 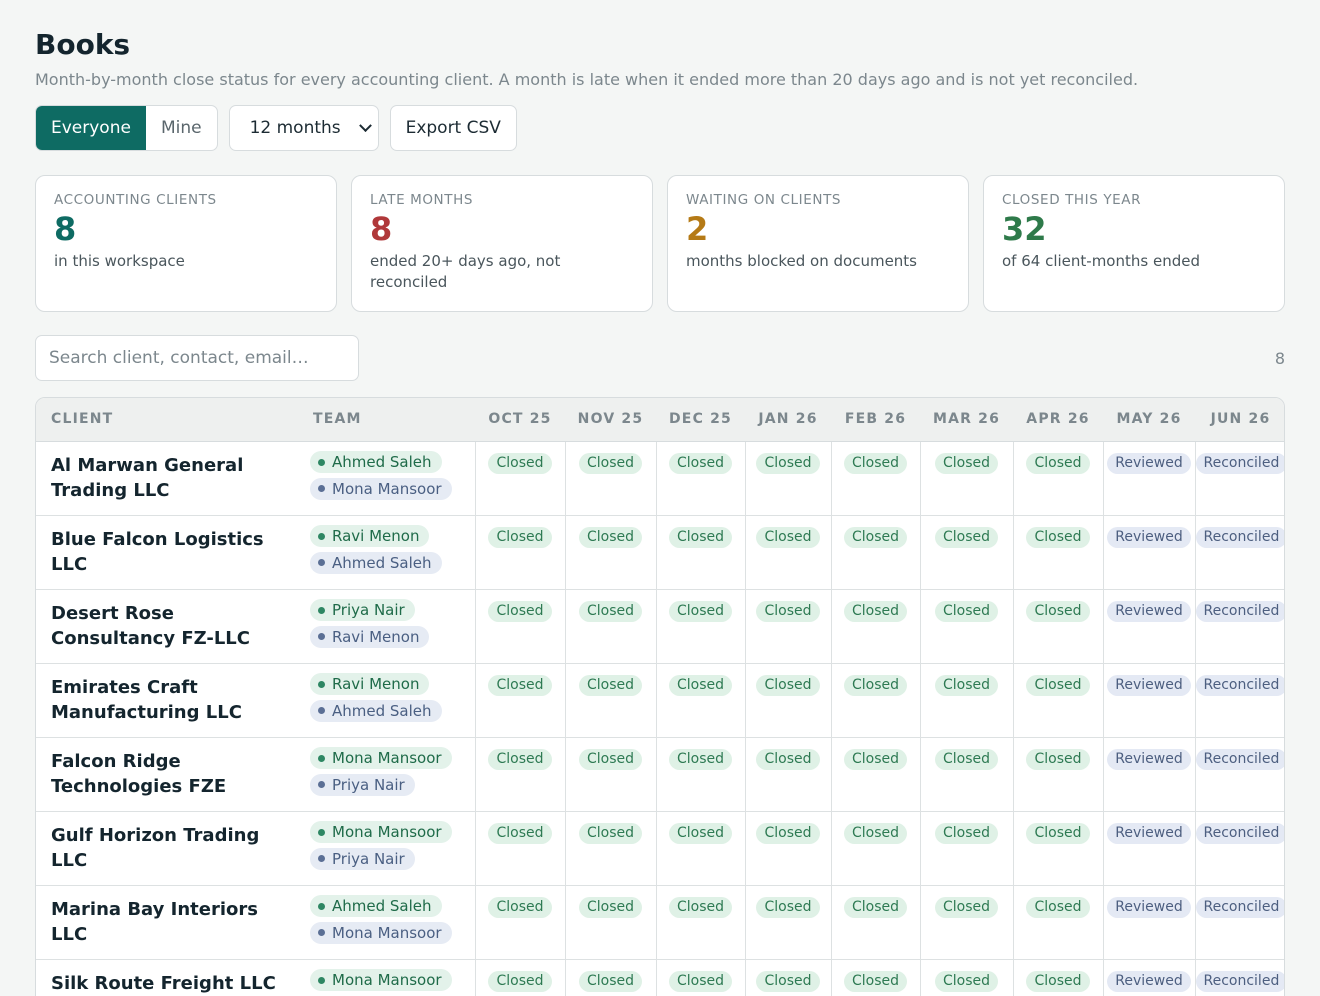 I want to click on client-name: Desert Rose Consultancy FZ-LLC, so click(x=167, y=626).